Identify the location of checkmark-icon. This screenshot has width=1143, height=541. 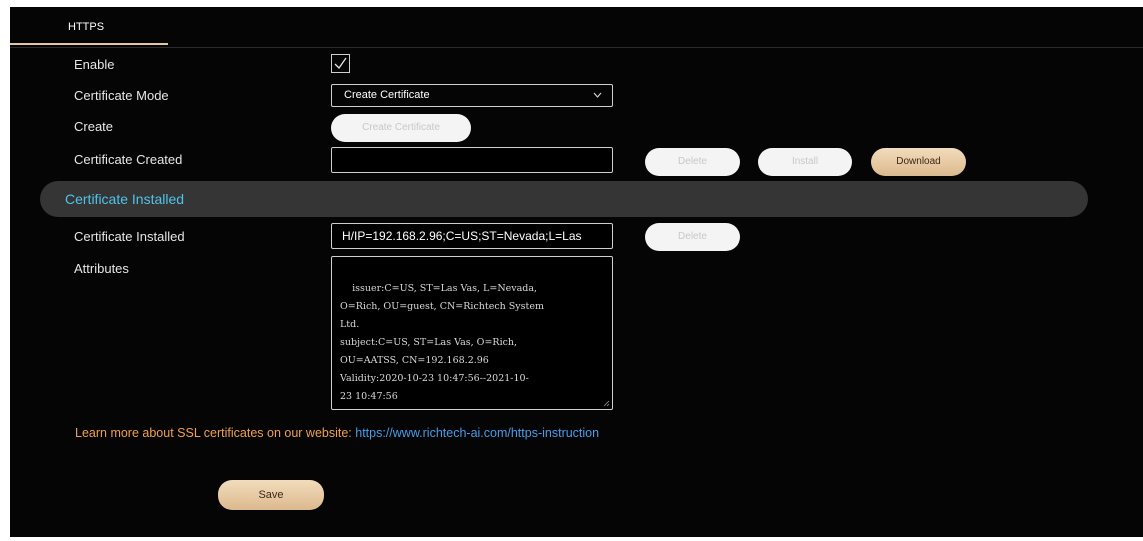
(340, 63).